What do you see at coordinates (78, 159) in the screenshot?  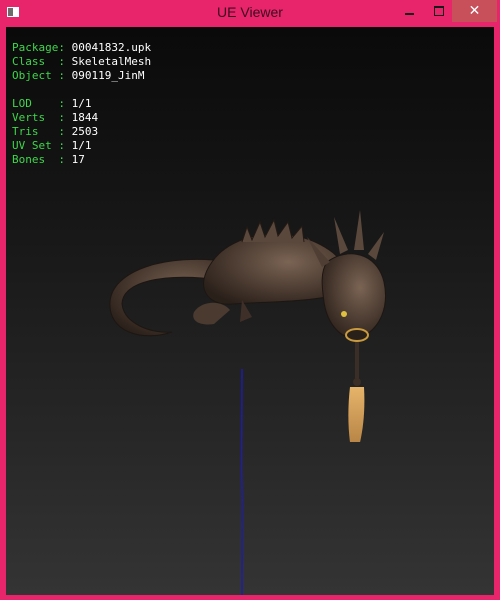 I see `info-value: 17` at bounding box center [78, 159].